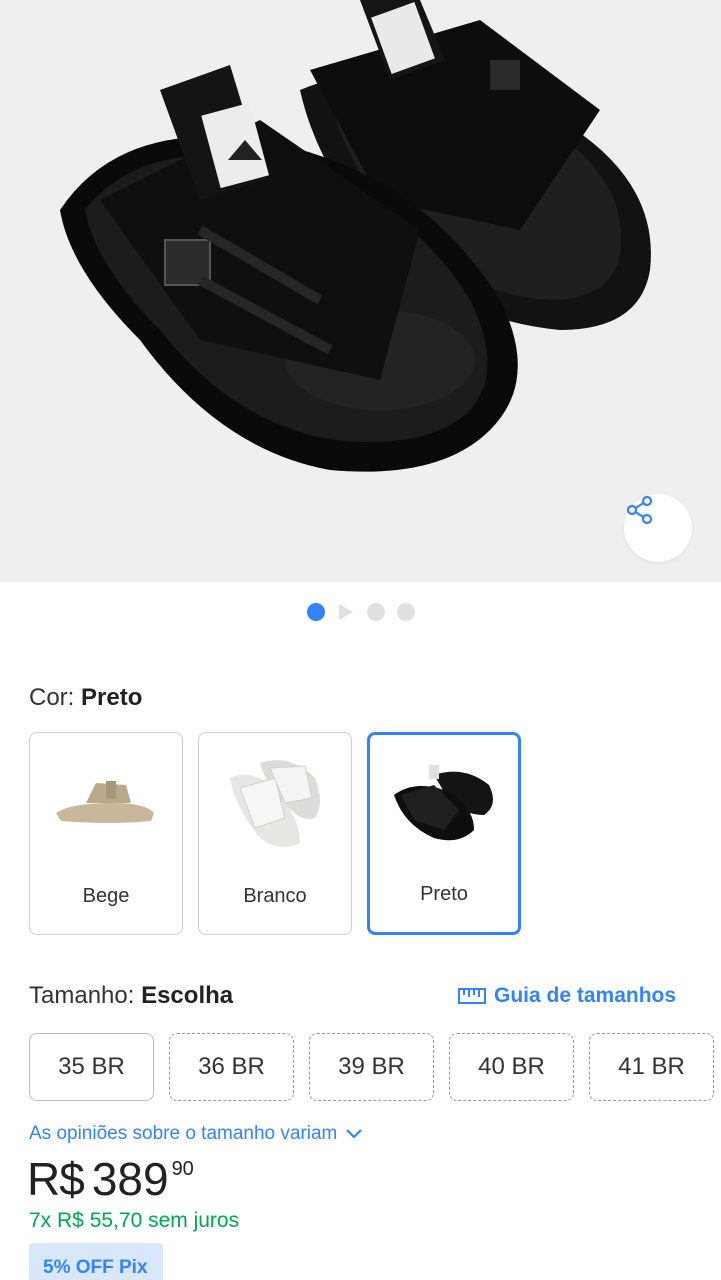  I want to click on pix-discount-badge: 5% OFF Pix, so click(96, 1261).